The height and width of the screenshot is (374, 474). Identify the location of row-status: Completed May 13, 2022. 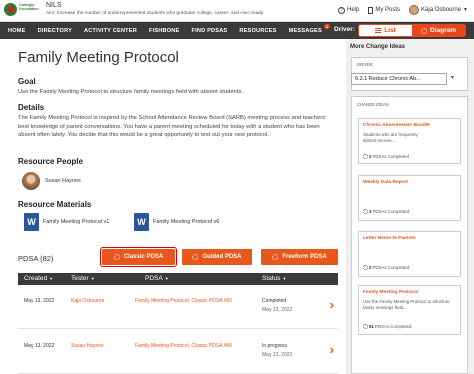
(277, 305).